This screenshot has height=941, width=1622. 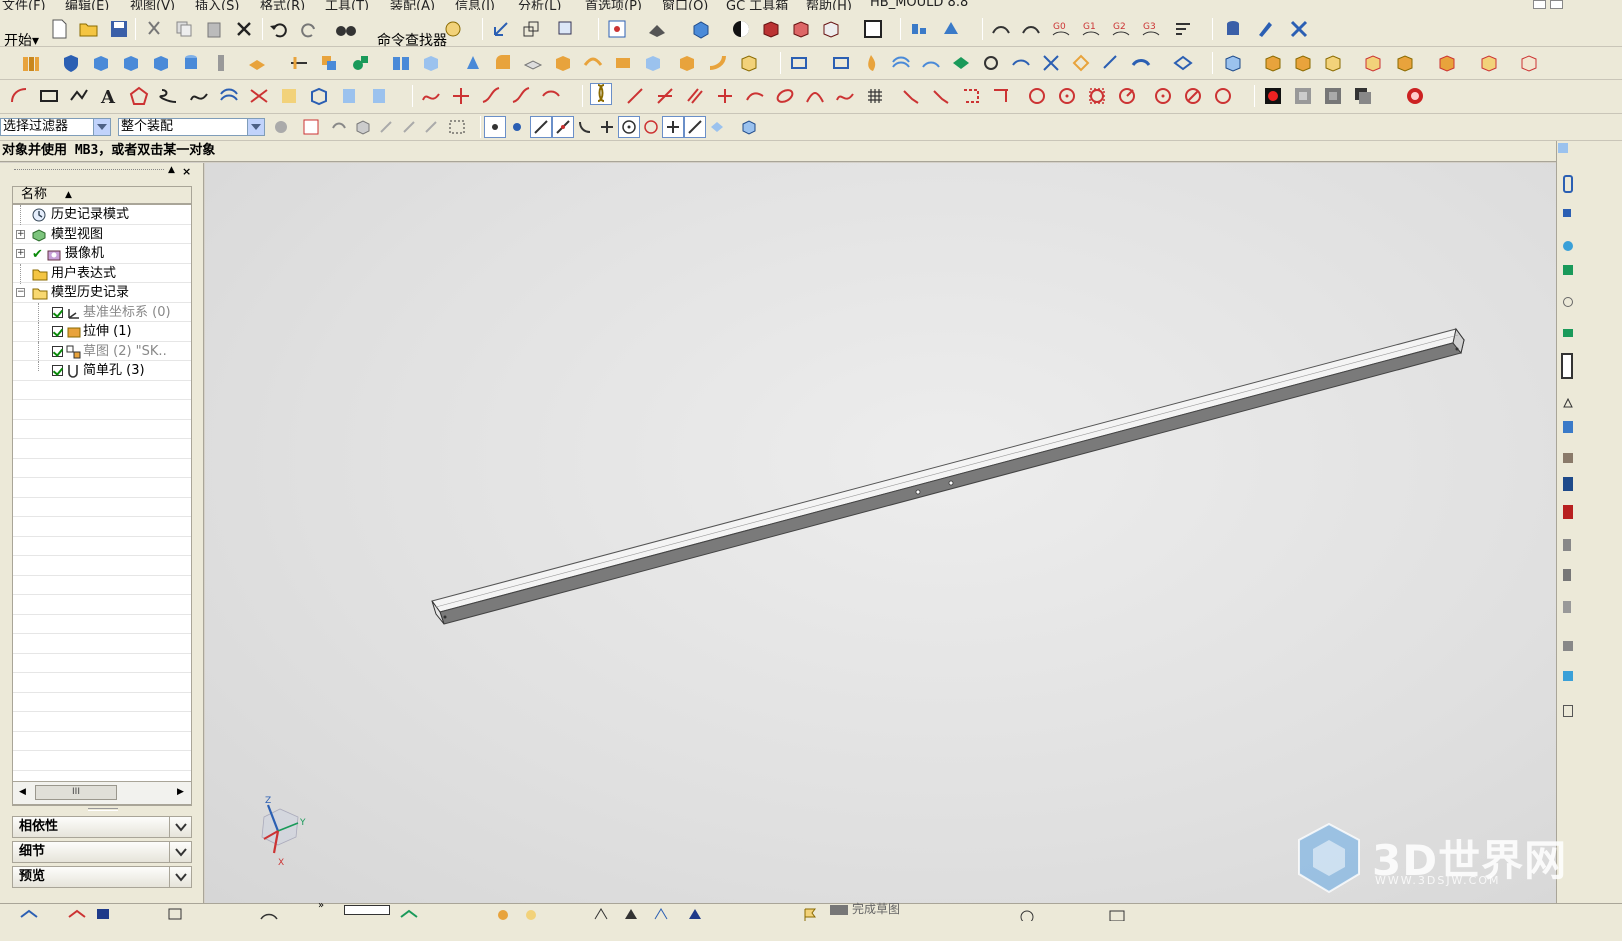 I want to click on quick-trim-icon, so click(x=911, y=96).